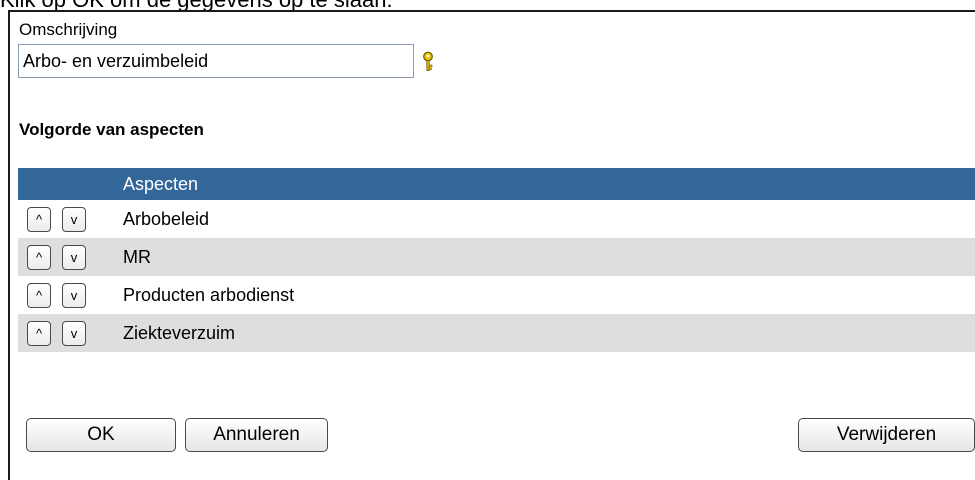 Image resolution: width=975 pixels, height=480 pixels. I want to click on table-row: ^ v Arbobeleid, so click(496, 219).